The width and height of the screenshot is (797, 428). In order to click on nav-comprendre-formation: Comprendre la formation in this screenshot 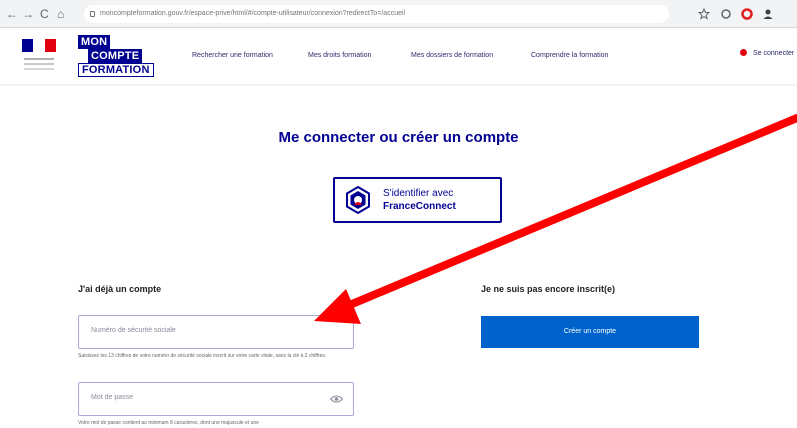, I will do `click(569, 55)`.